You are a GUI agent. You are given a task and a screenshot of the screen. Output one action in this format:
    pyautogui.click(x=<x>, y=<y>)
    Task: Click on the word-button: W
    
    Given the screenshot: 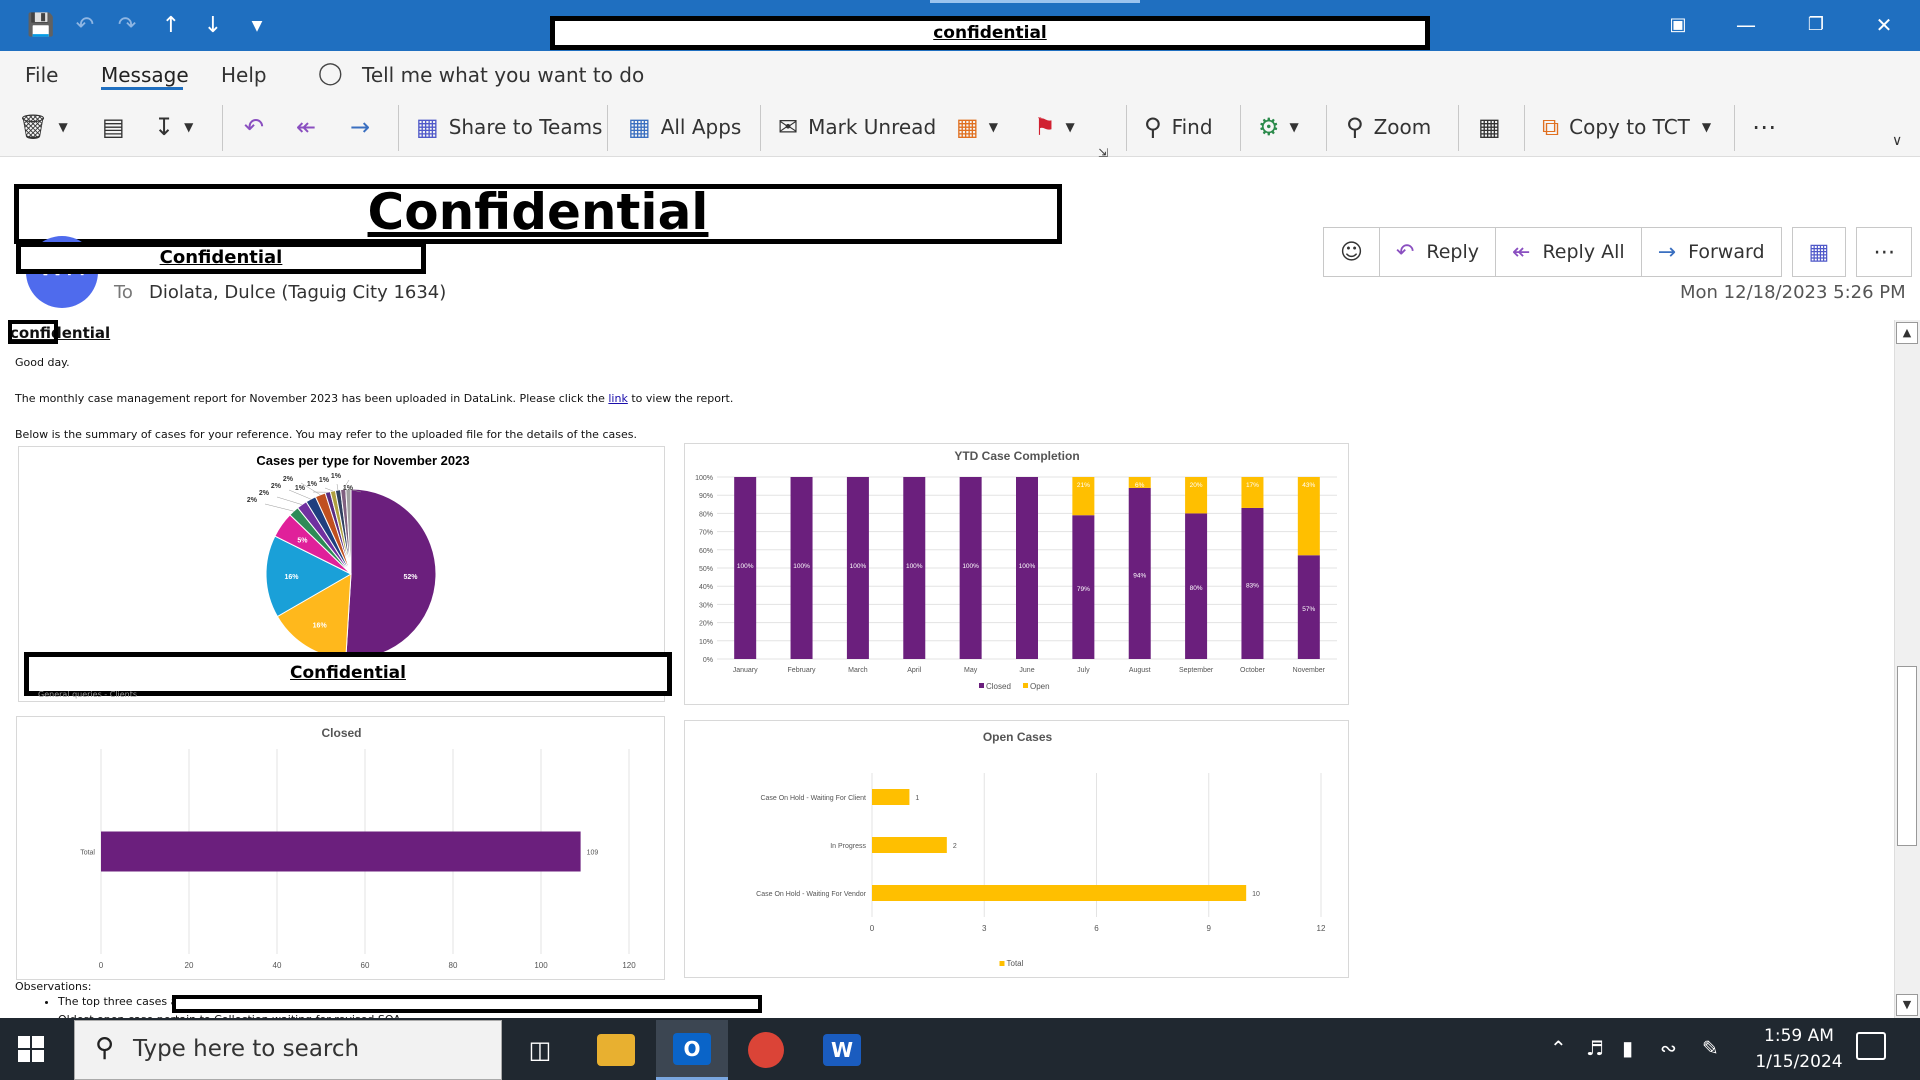 What is the action you would take?
    pyautogui.click(x=842, y=1050)
    